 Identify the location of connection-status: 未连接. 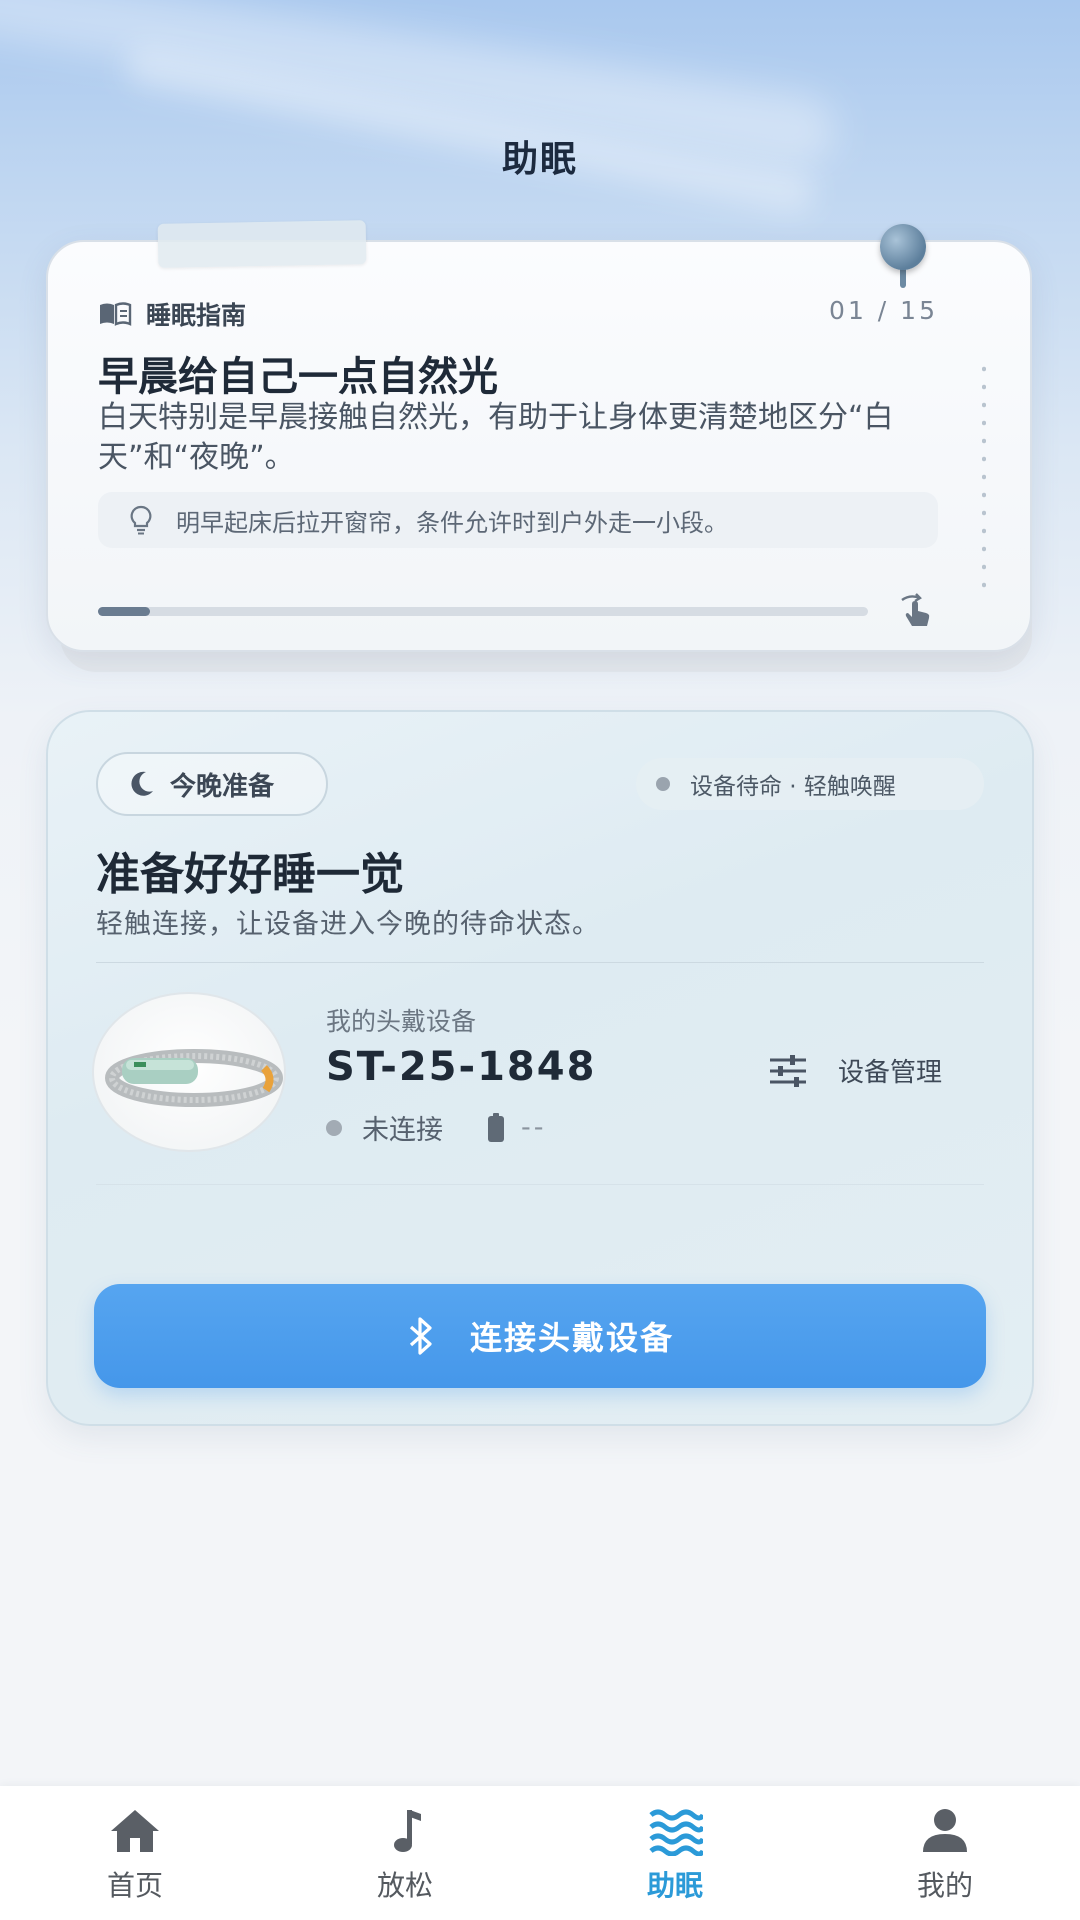
(402, 1130).